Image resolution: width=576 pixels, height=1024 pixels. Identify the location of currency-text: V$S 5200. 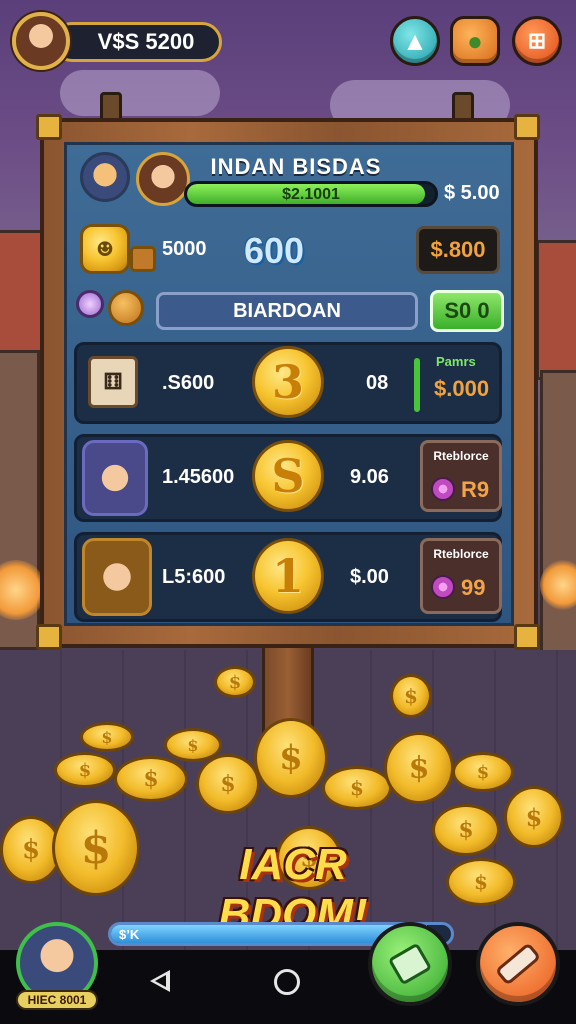
(146, 41).